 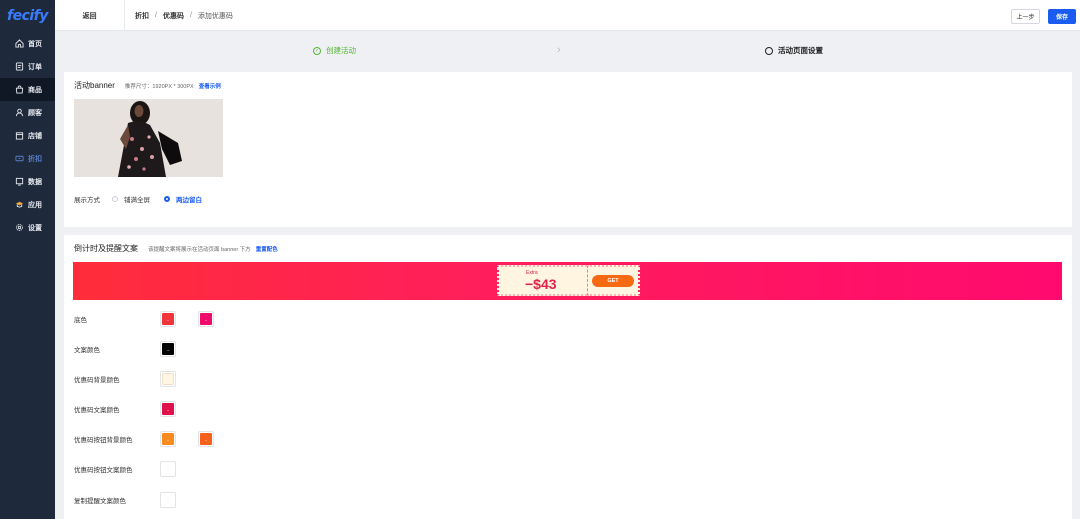 I want to click on sidebar-item-products: 商品, so click(x=27, y=89).